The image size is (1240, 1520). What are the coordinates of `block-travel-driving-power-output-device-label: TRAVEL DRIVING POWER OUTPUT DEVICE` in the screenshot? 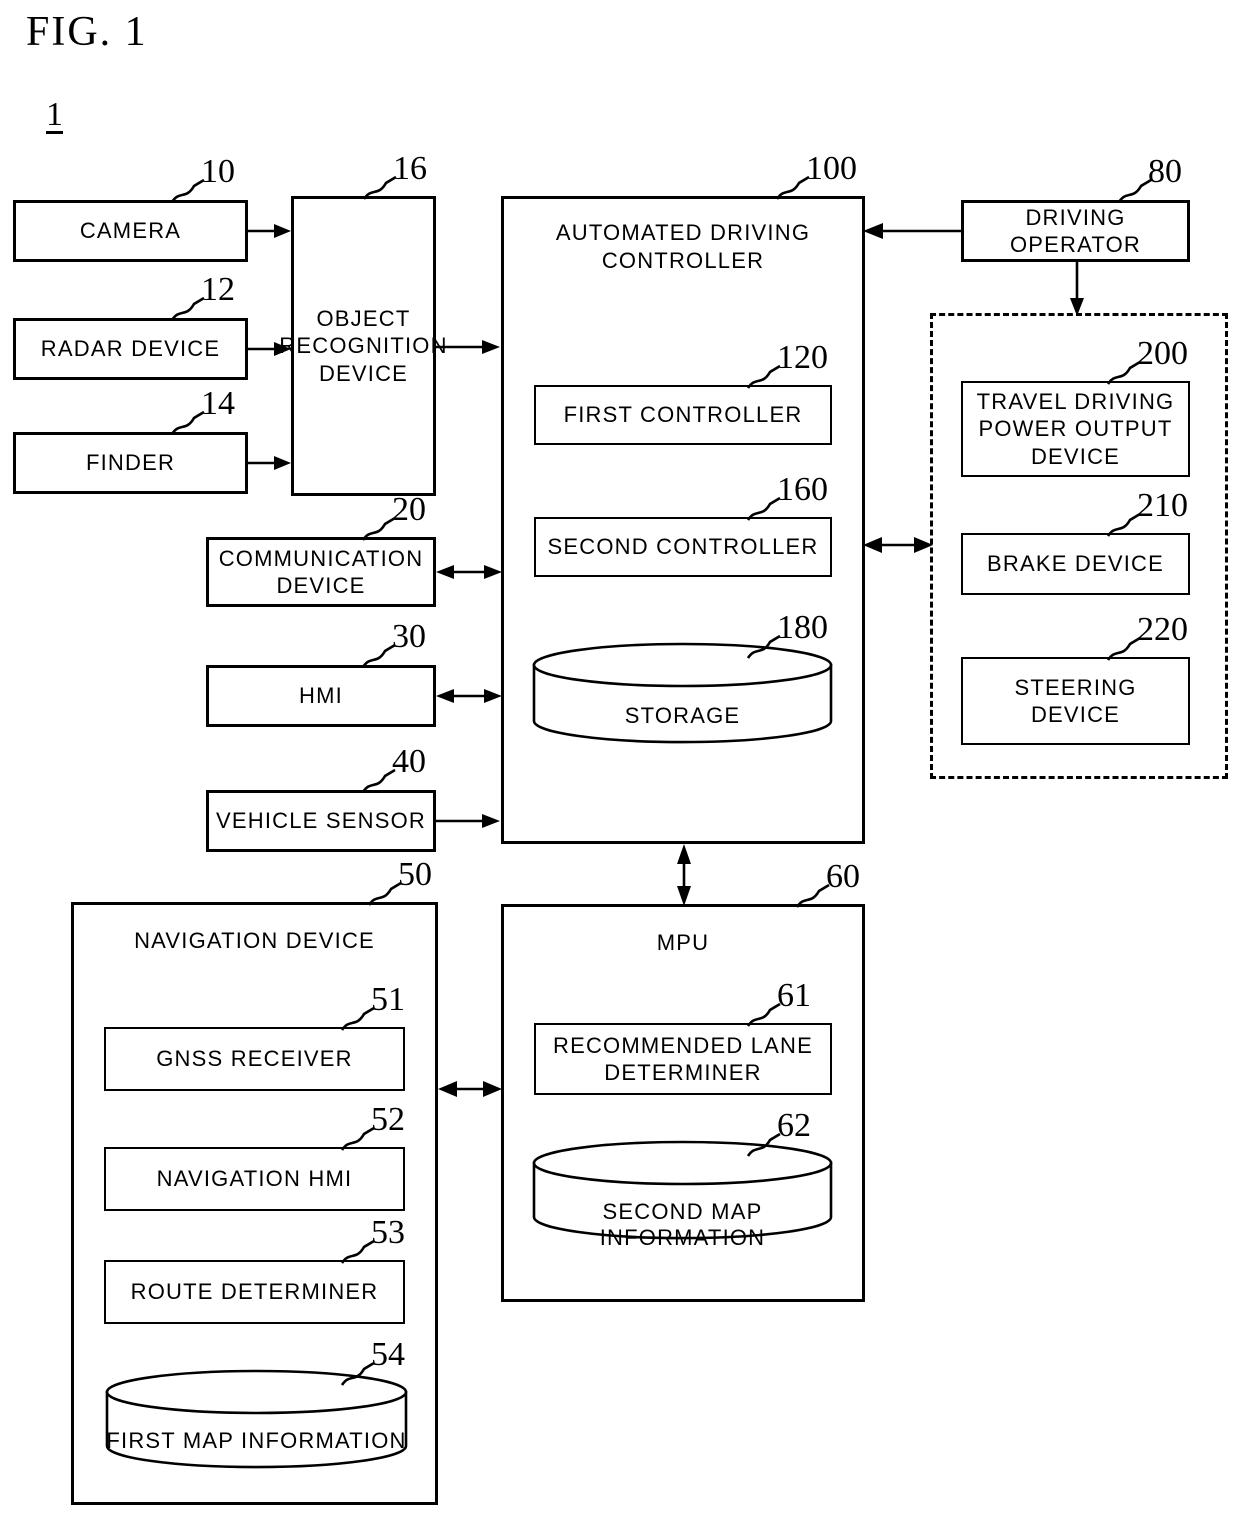 It's located at (1075, 428).